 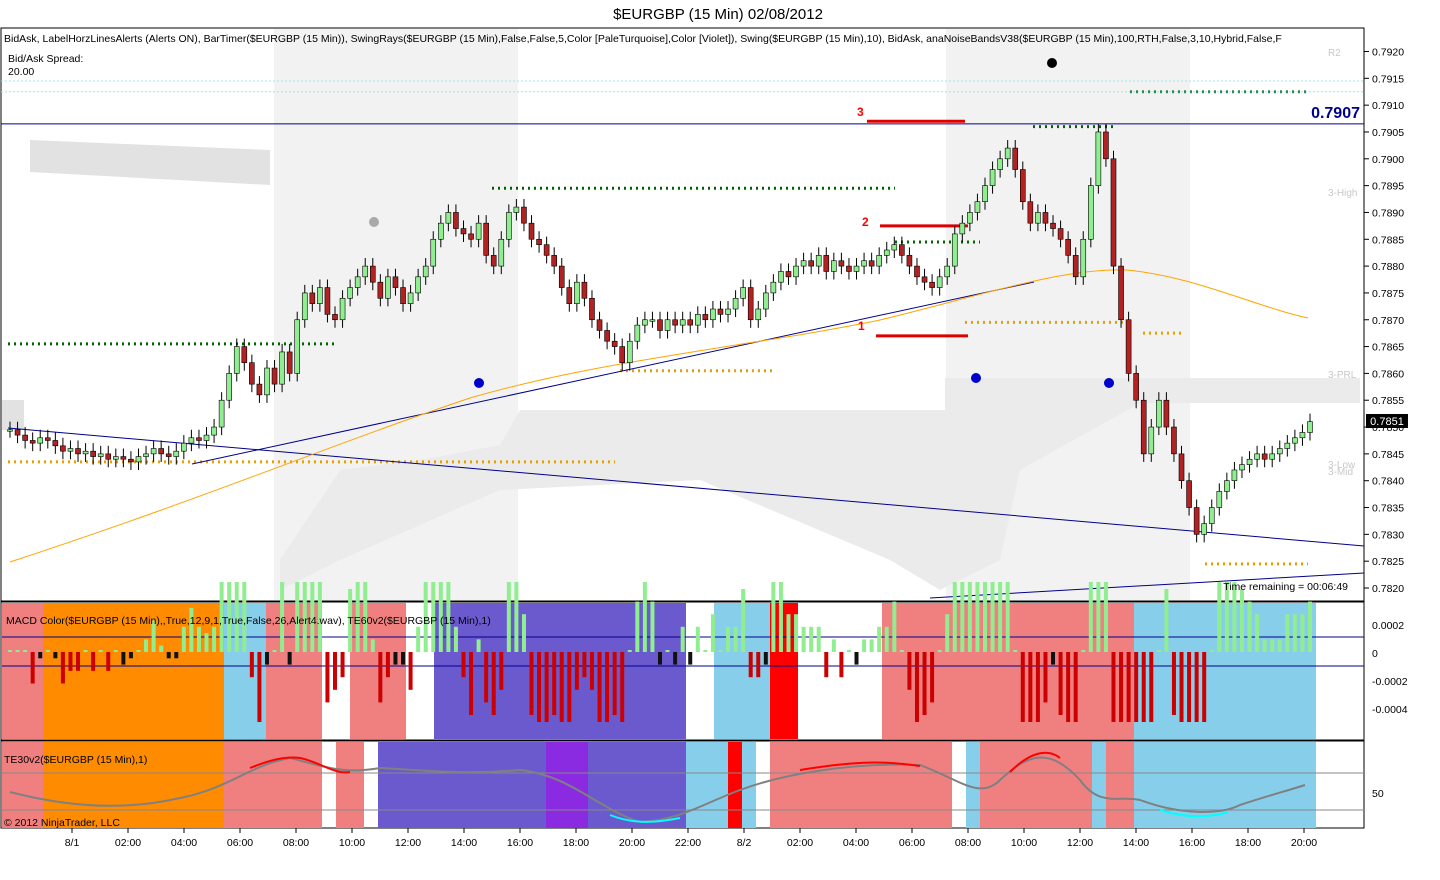 What do you see at coordinates (1388, 160) in the screenshot?
I see `price-tick-label-4: 0.7900` at bounding box center [1388, 160].